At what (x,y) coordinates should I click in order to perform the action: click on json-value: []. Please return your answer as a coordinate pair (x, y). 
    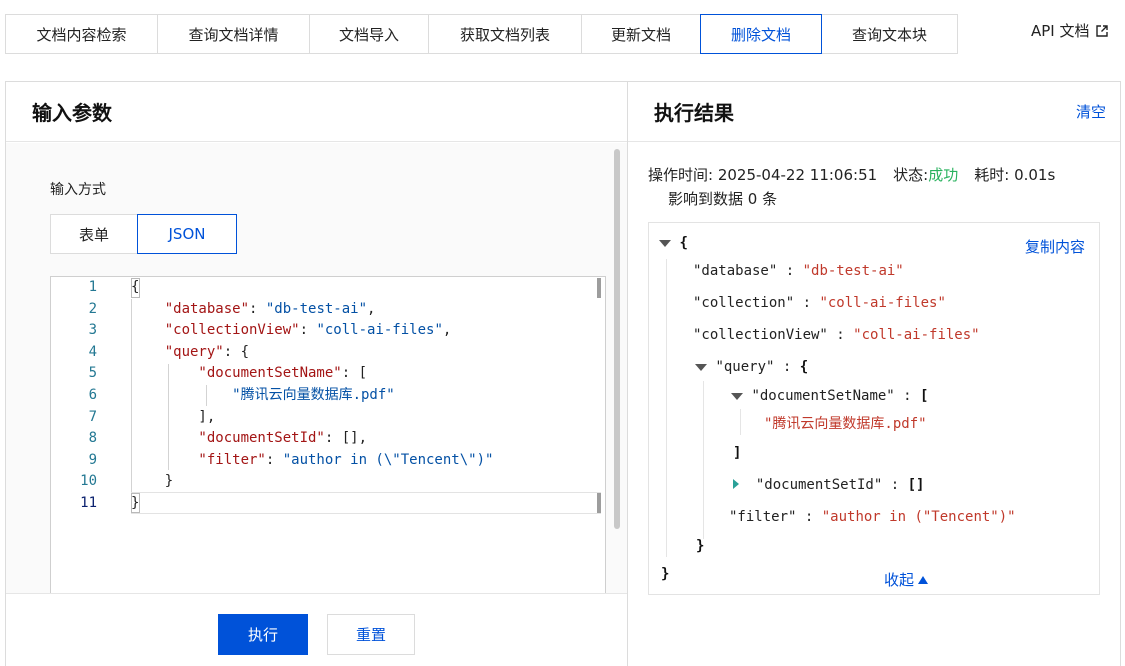
    Looking at the image, I should click on (916, 485).